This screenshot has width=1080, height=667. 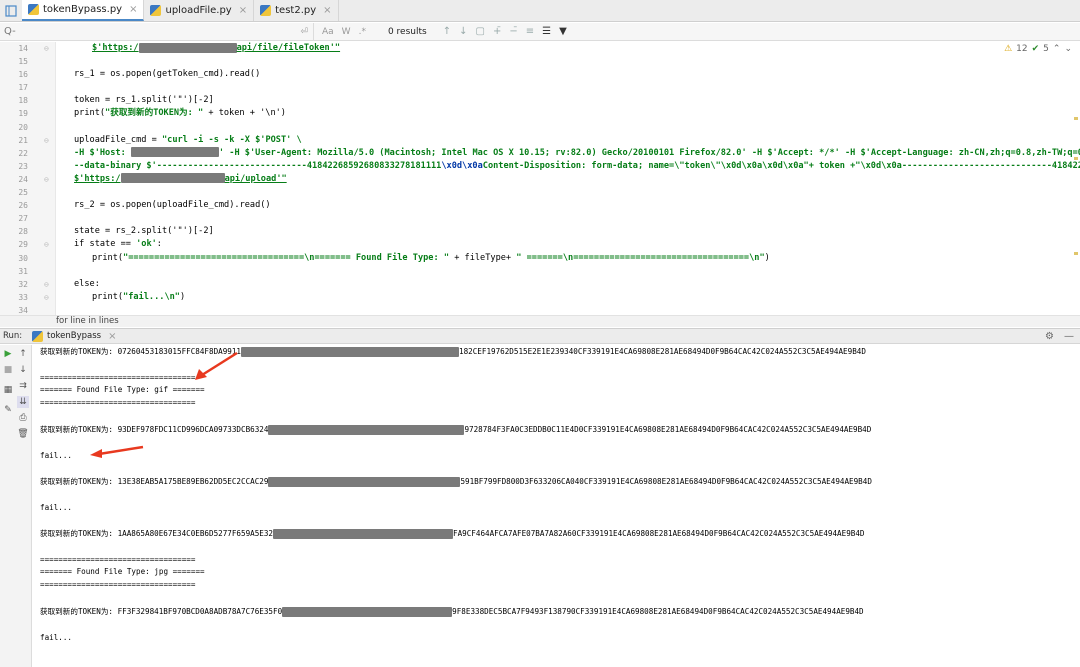 I want to click on code-text: print("fail...\n"), so click(x=138, y=297).